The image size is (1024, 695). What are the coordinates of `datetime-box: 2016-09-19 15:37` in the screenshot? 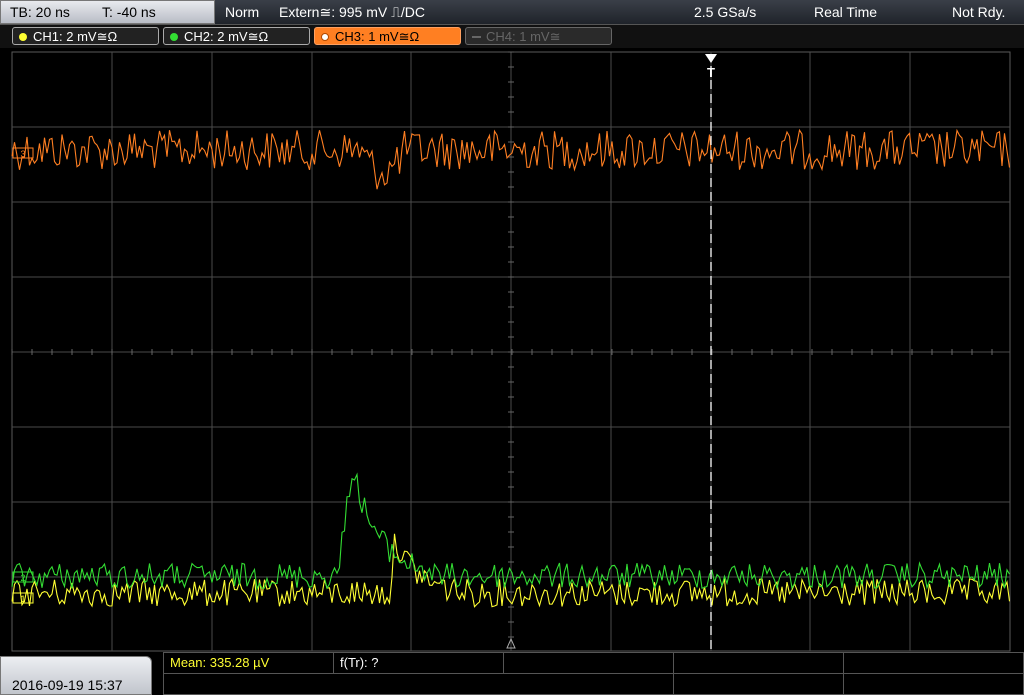 It's located at (76, 675).